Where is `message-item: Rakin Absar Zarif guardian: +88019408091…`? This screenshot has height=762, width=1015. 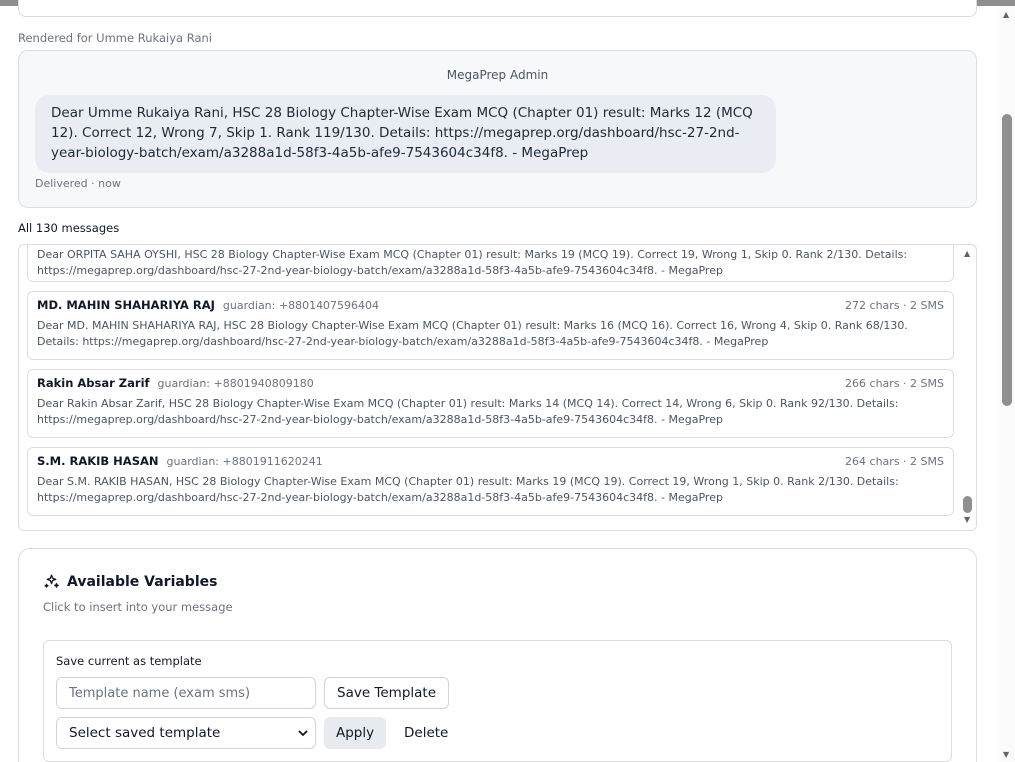
message-item: Rakin Absar Zarif guardian: +88019408091… is located at coordinates (490, 403).